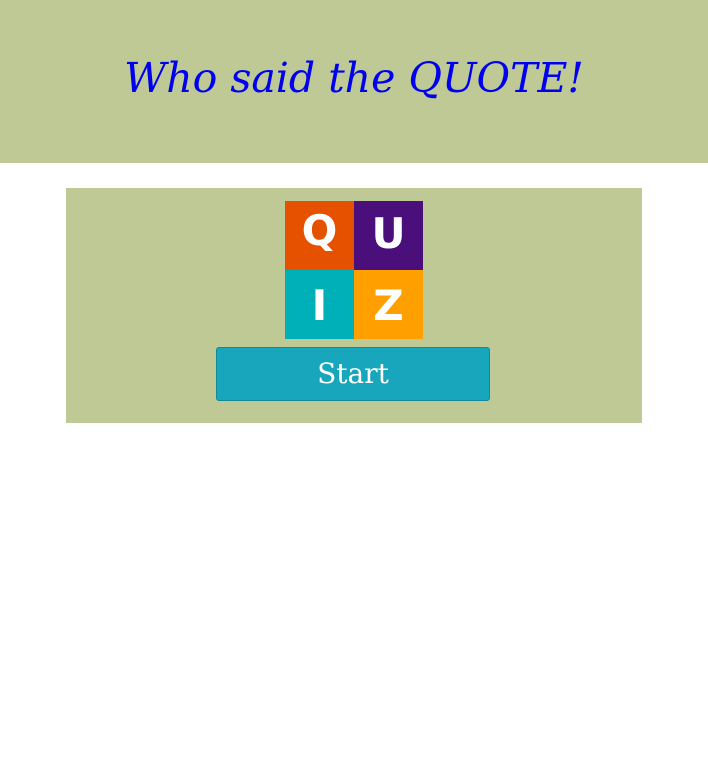  I want to click on logo-tile-u: U, so click(388, 235).